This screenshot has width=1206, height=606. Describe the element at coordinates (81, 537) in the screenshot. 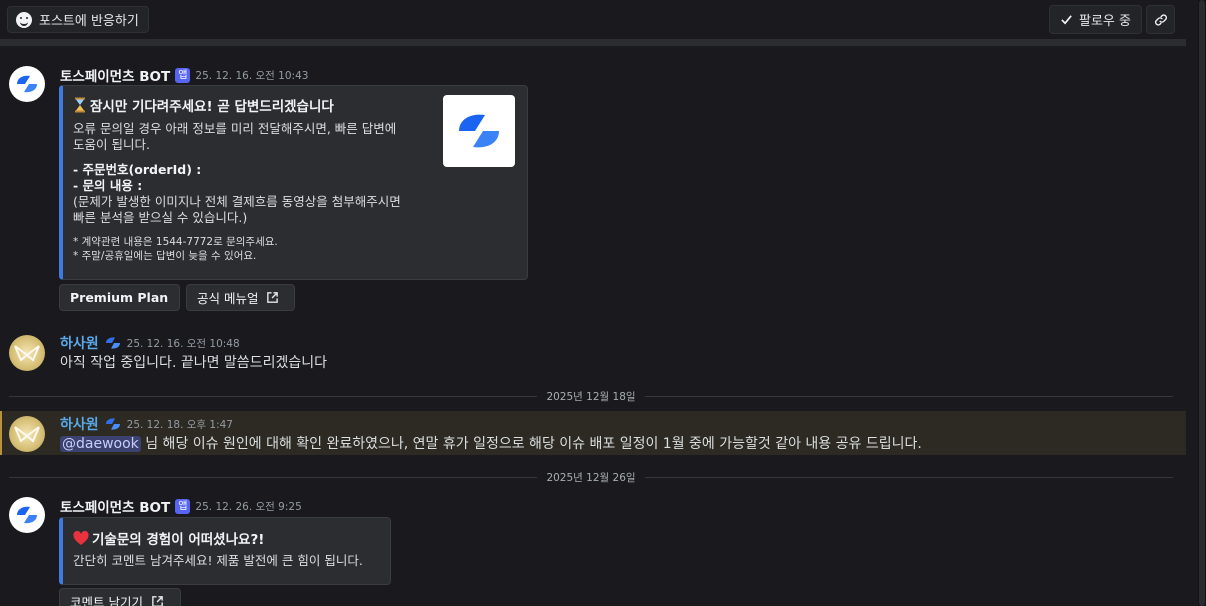

I see `heart-icon` at that location.